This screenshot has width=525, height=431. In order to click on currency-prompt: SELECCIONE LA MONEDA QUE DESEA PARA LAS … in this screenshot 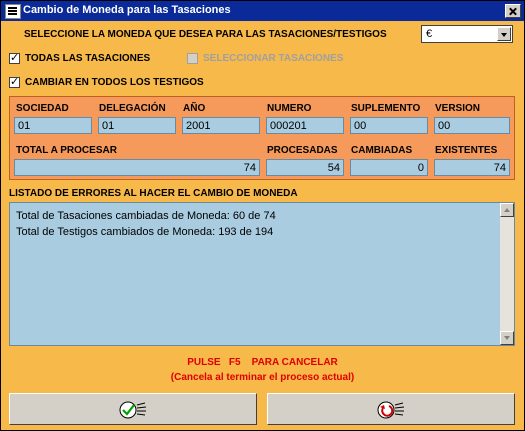, I will do `click(205, 34)`.